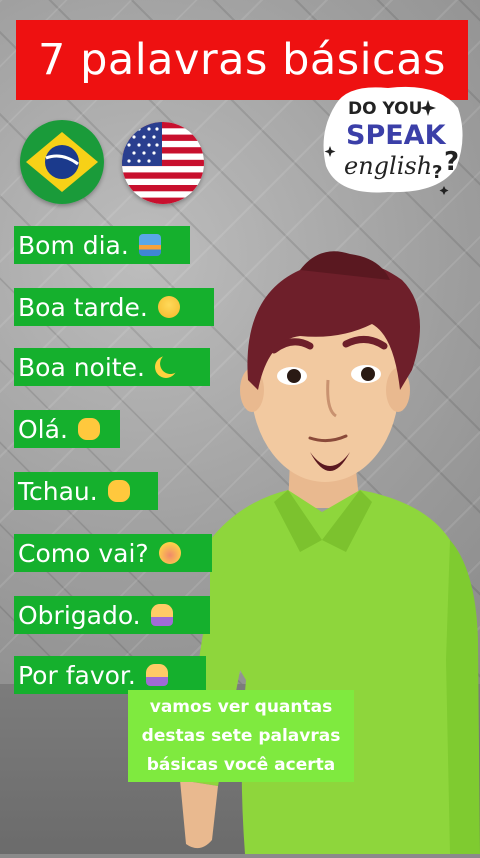  What do you see at coordinates (385, 109) in the screenshot?
I see `sticker-line1: DO YOU` at bounding box center [385, 109].